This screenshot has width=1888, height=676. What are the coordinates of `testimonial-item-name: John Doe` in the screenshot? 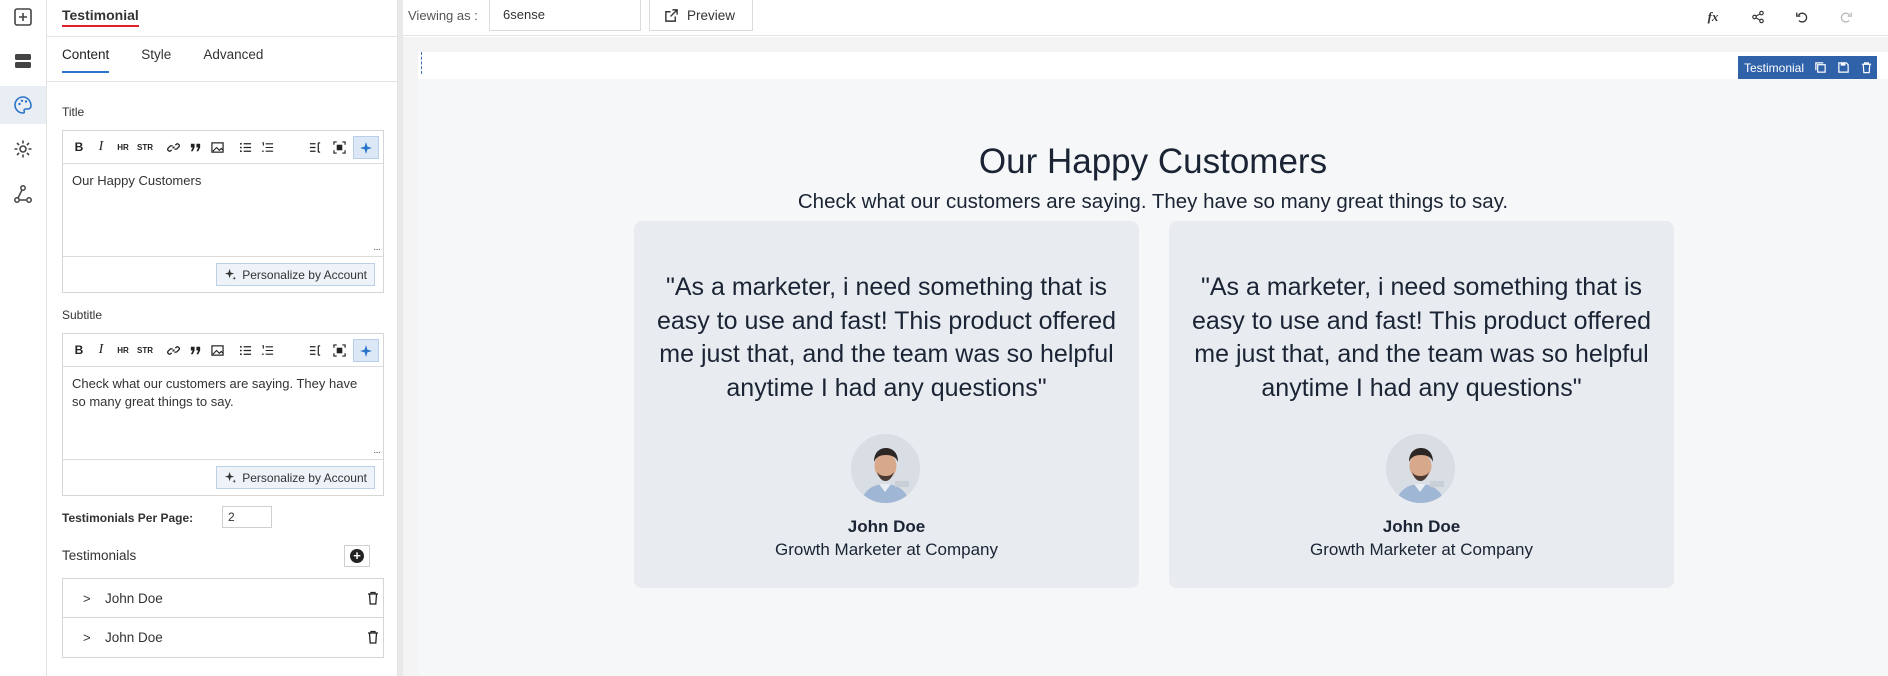 It's located at (134, 598).